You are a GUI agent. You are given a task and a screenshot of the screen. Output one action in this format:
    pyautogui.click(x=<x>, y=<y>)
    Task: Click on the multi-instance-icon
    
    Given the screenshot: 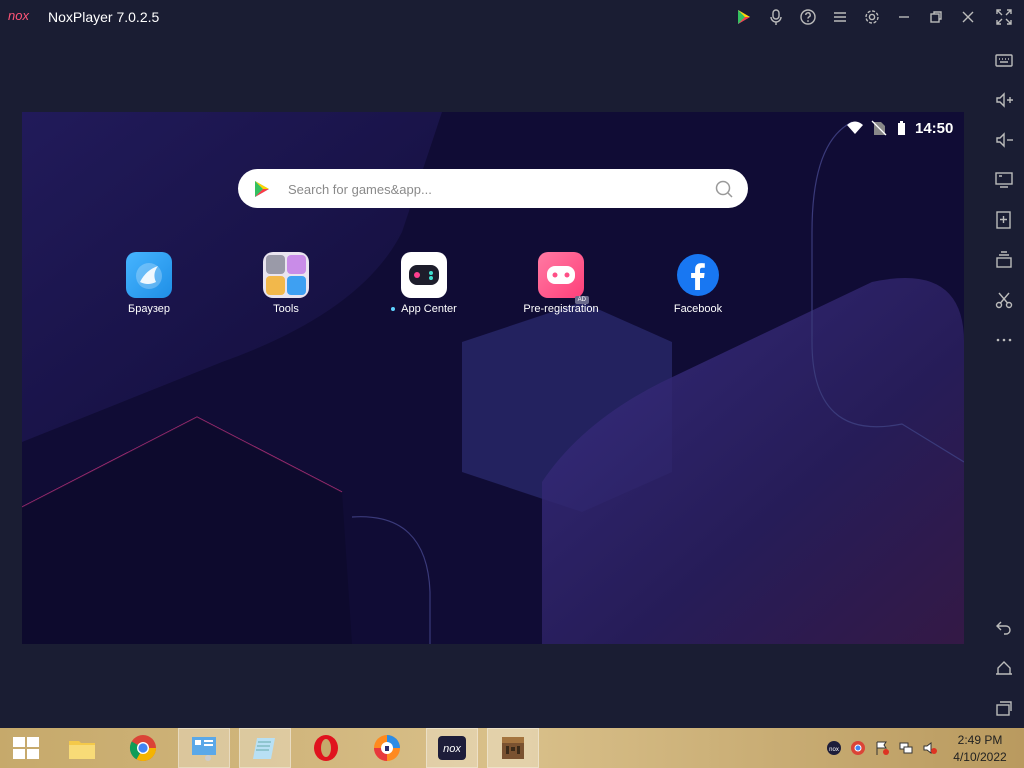 What is the action you would take?
    pyautogui.click(x=1004, y=259)
    